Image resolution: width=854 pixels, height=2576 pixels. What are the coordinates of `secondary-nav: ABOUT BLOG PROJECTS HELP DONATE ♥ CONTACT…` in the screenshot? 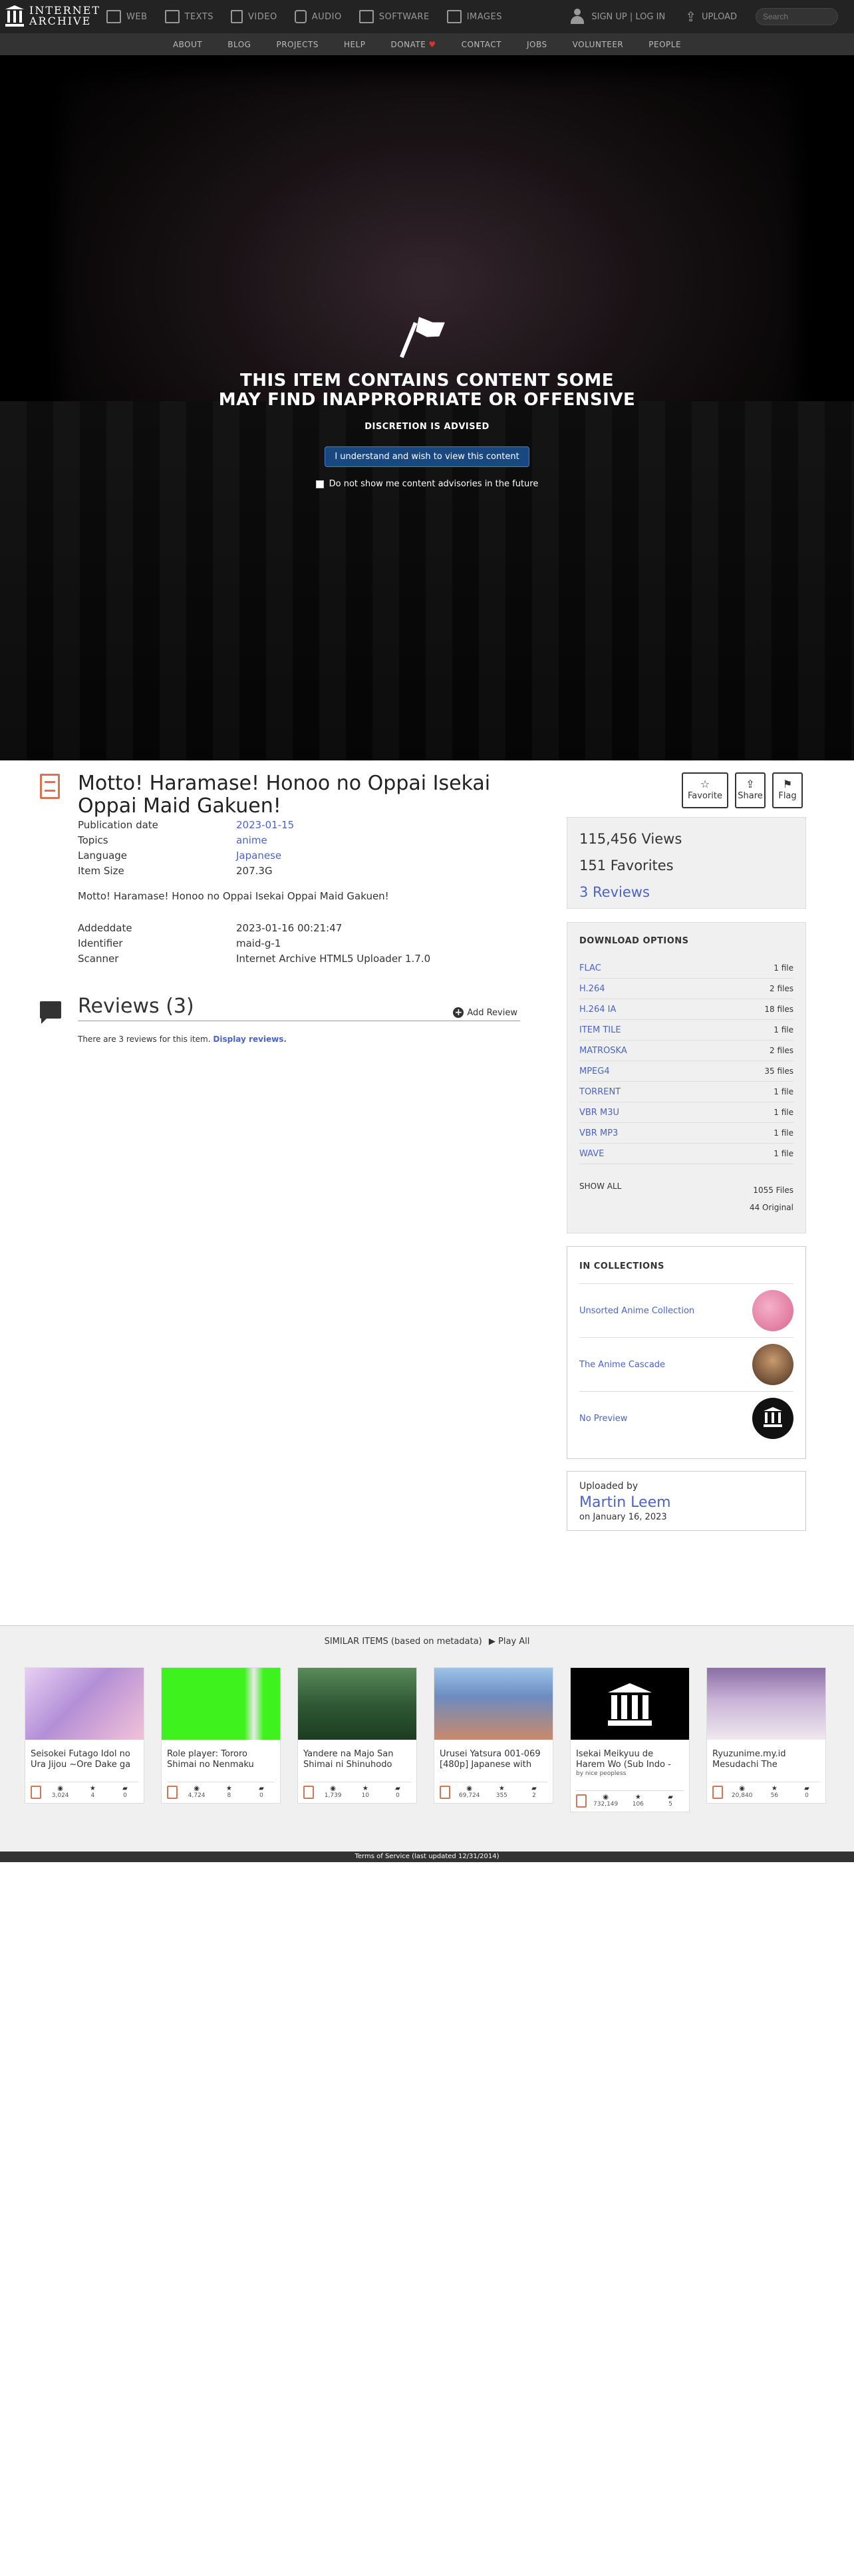 It's located at (427, 44).